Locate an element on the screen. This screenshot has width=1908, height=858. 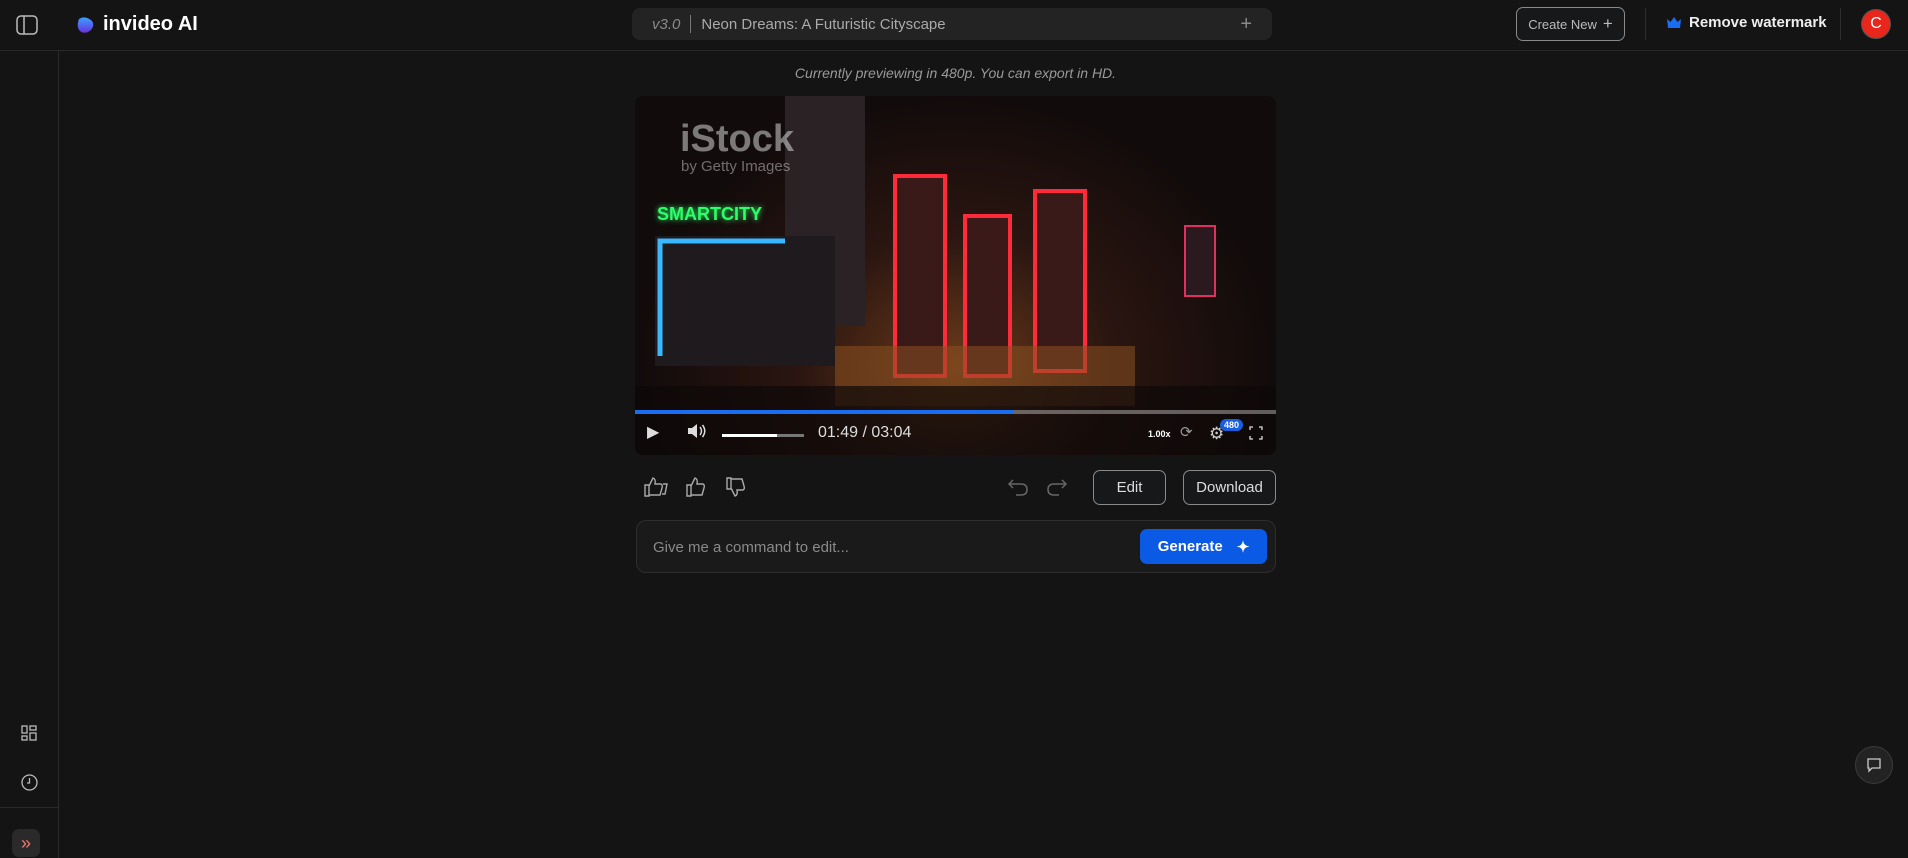
sparkle-icon: ✦ is located at coordinates (1243, 547).